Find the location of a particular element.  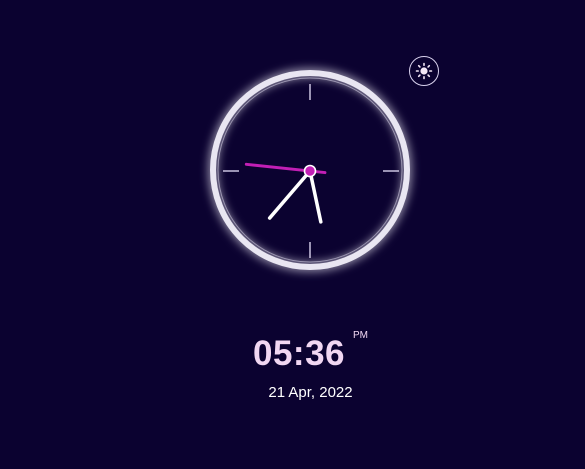

ampm-label: PM is located at coordinates (360, 335).